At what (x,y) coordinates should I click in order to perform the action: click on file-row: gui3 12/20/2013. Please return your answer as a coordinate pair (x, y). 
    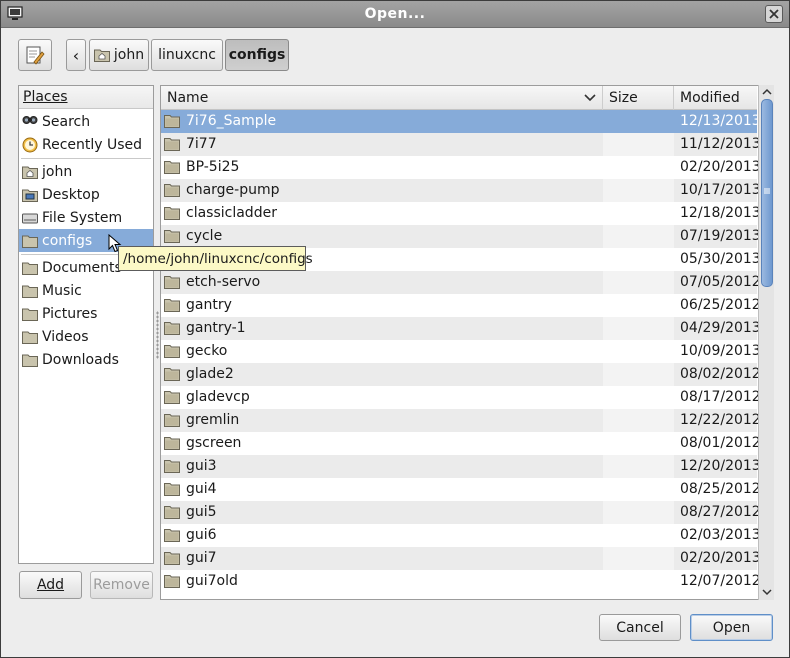
    Looking at the image, I should click on (461, 466).